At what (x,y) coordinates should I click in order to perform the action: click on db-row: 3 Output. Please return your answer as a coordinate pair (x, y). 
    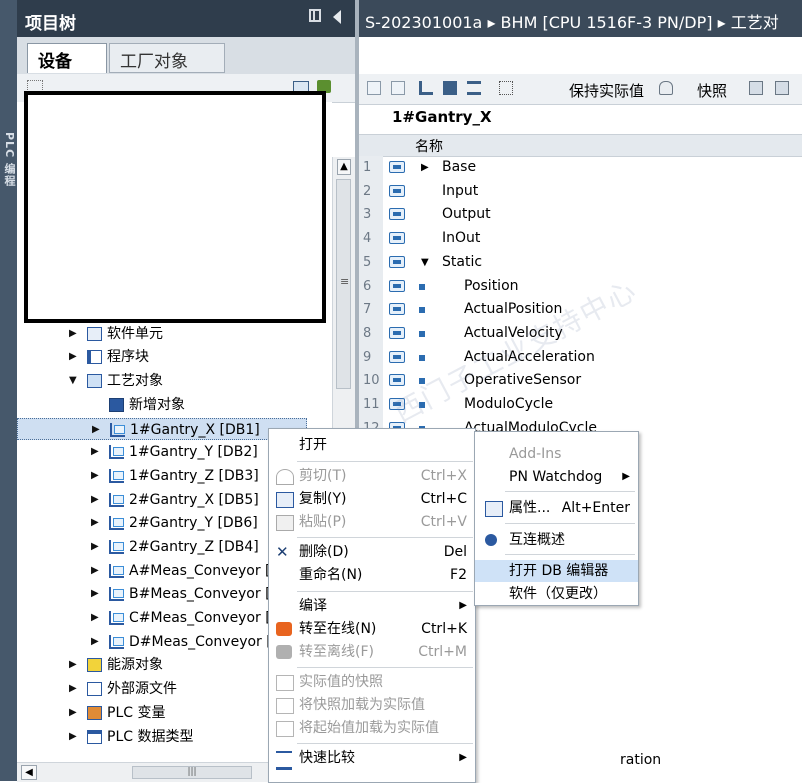
    Looking at the image, I should click on (580, 215).